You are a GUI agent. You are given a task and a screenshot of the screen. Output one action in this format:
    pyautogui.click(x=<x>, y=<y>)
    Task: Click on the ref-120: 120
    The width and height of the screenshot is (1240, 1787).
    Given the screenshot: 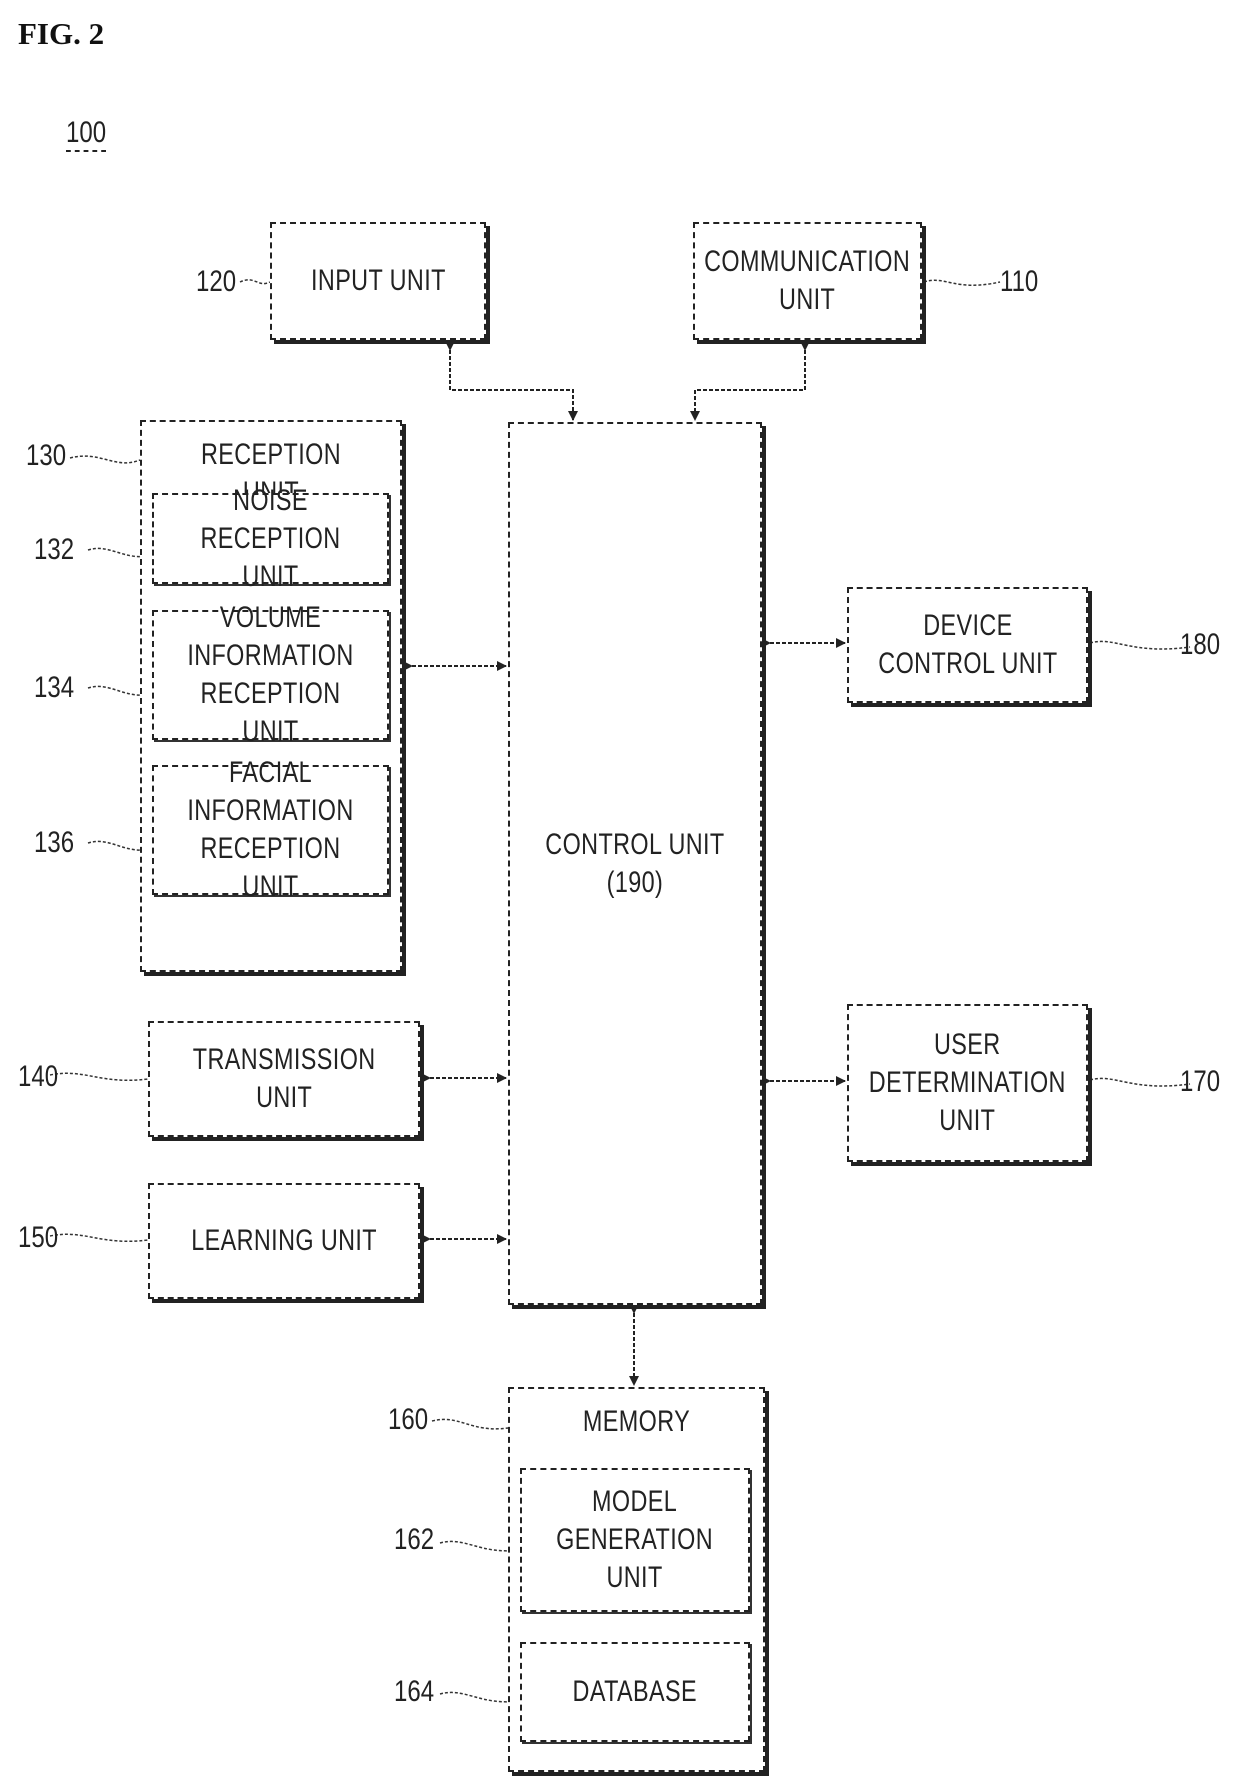 What is the action you would take?
    pyautogui.click(x=216, y=281)
    